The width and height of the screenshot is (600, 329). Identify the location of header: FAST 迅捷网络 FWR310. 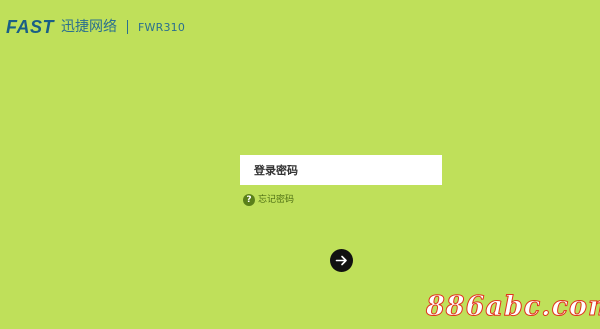
(95, 27).